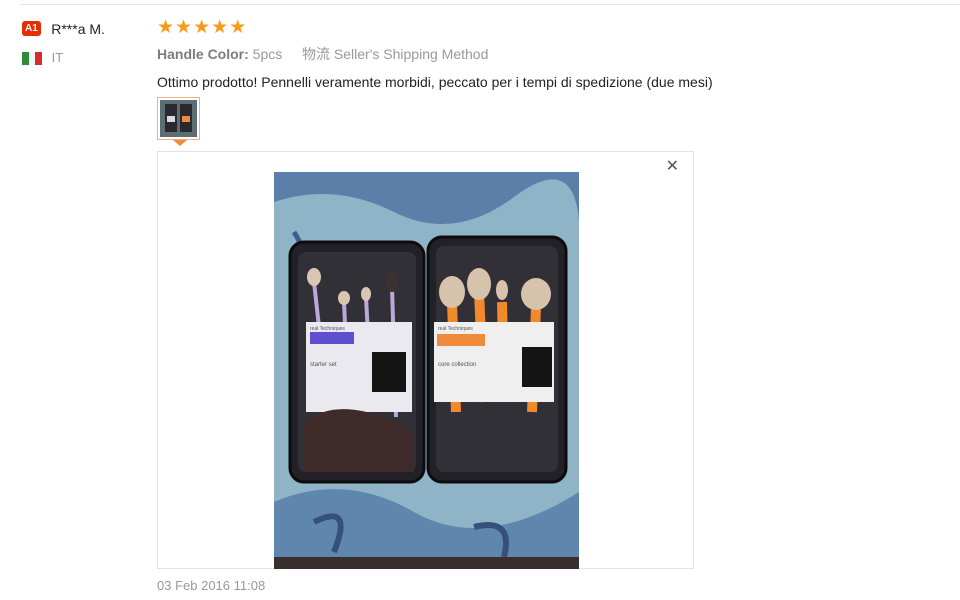 The width and height of the screenshot is (960, 600). Describe the element at coordinates (32, 59) in the screenshot. I see `italy-flag-icon` at that location.